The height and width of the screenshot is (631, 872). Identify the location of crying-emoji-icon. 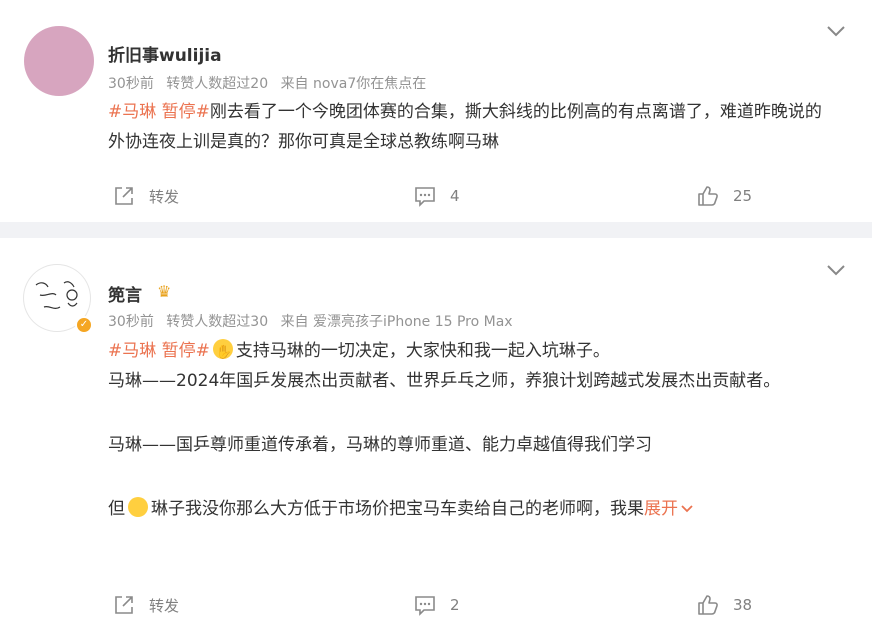
(138, 507).